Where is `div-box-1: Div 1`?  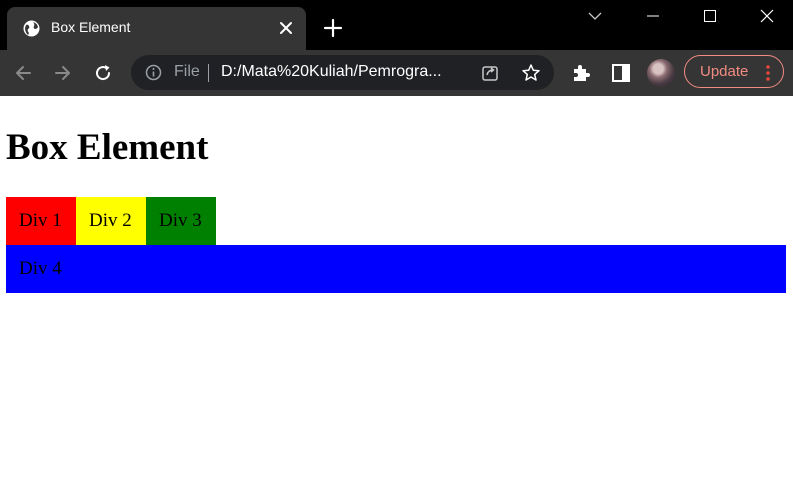 div-box-1: Div 1 is located at coordinates (41, 221).